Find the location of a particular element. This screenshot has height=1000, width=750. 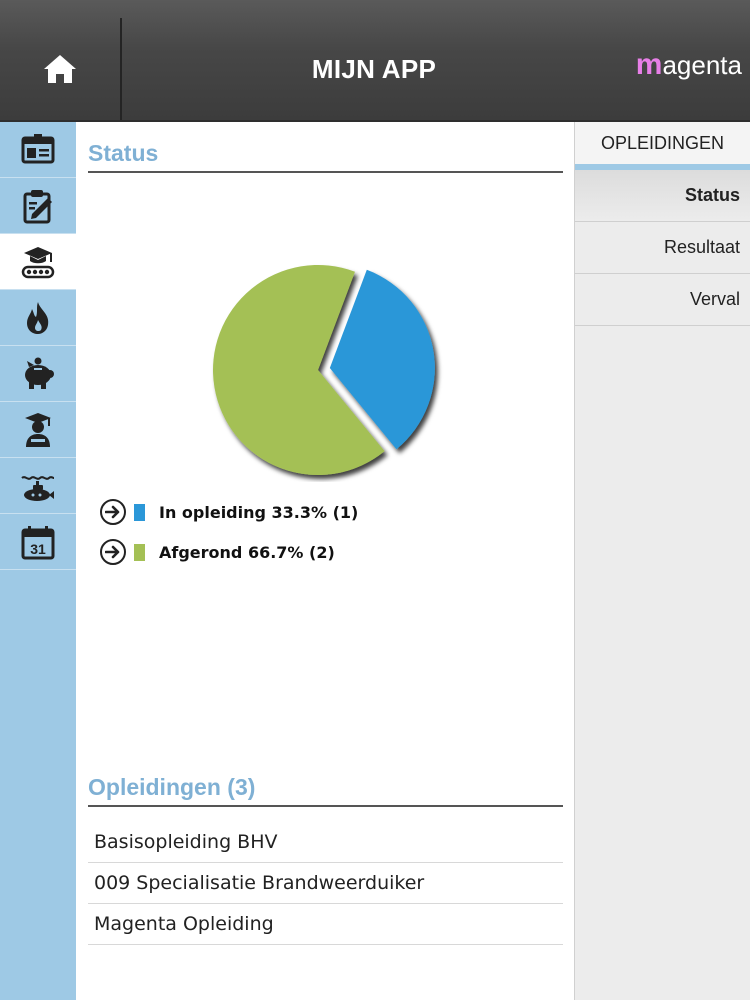

status-section-title: Status is located at coordinates (325, 156).